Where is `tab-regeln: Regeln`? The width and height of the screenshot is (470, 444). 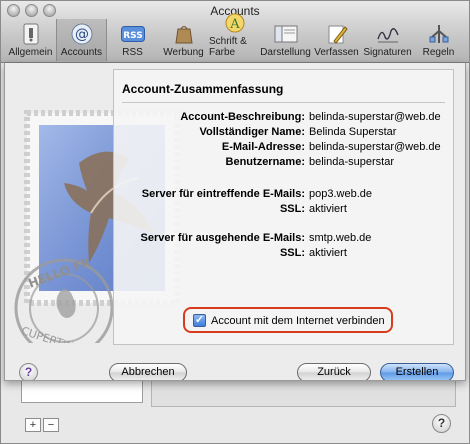
tab-regeln: Regeln is located at coordinates (438, 40).